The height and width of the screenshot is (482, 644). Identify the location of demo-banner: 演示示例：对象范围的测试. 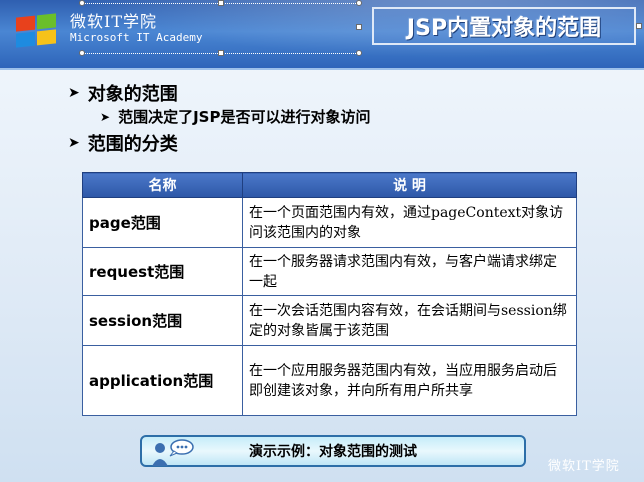
(333, 451).